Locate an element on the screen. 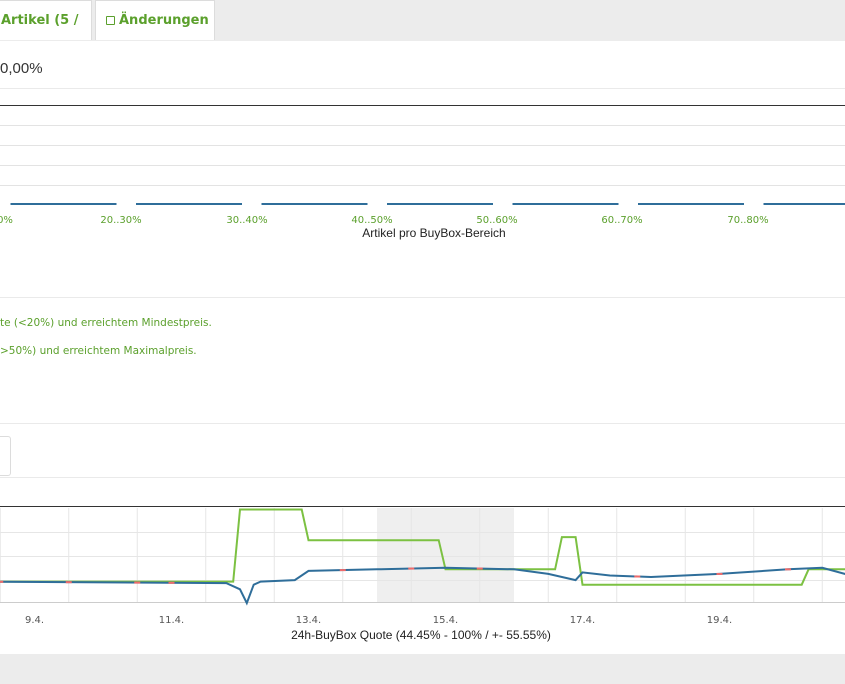  x-axis-title: Artikel pro BuyBox-Bereich is located at coordinates (433, 233).